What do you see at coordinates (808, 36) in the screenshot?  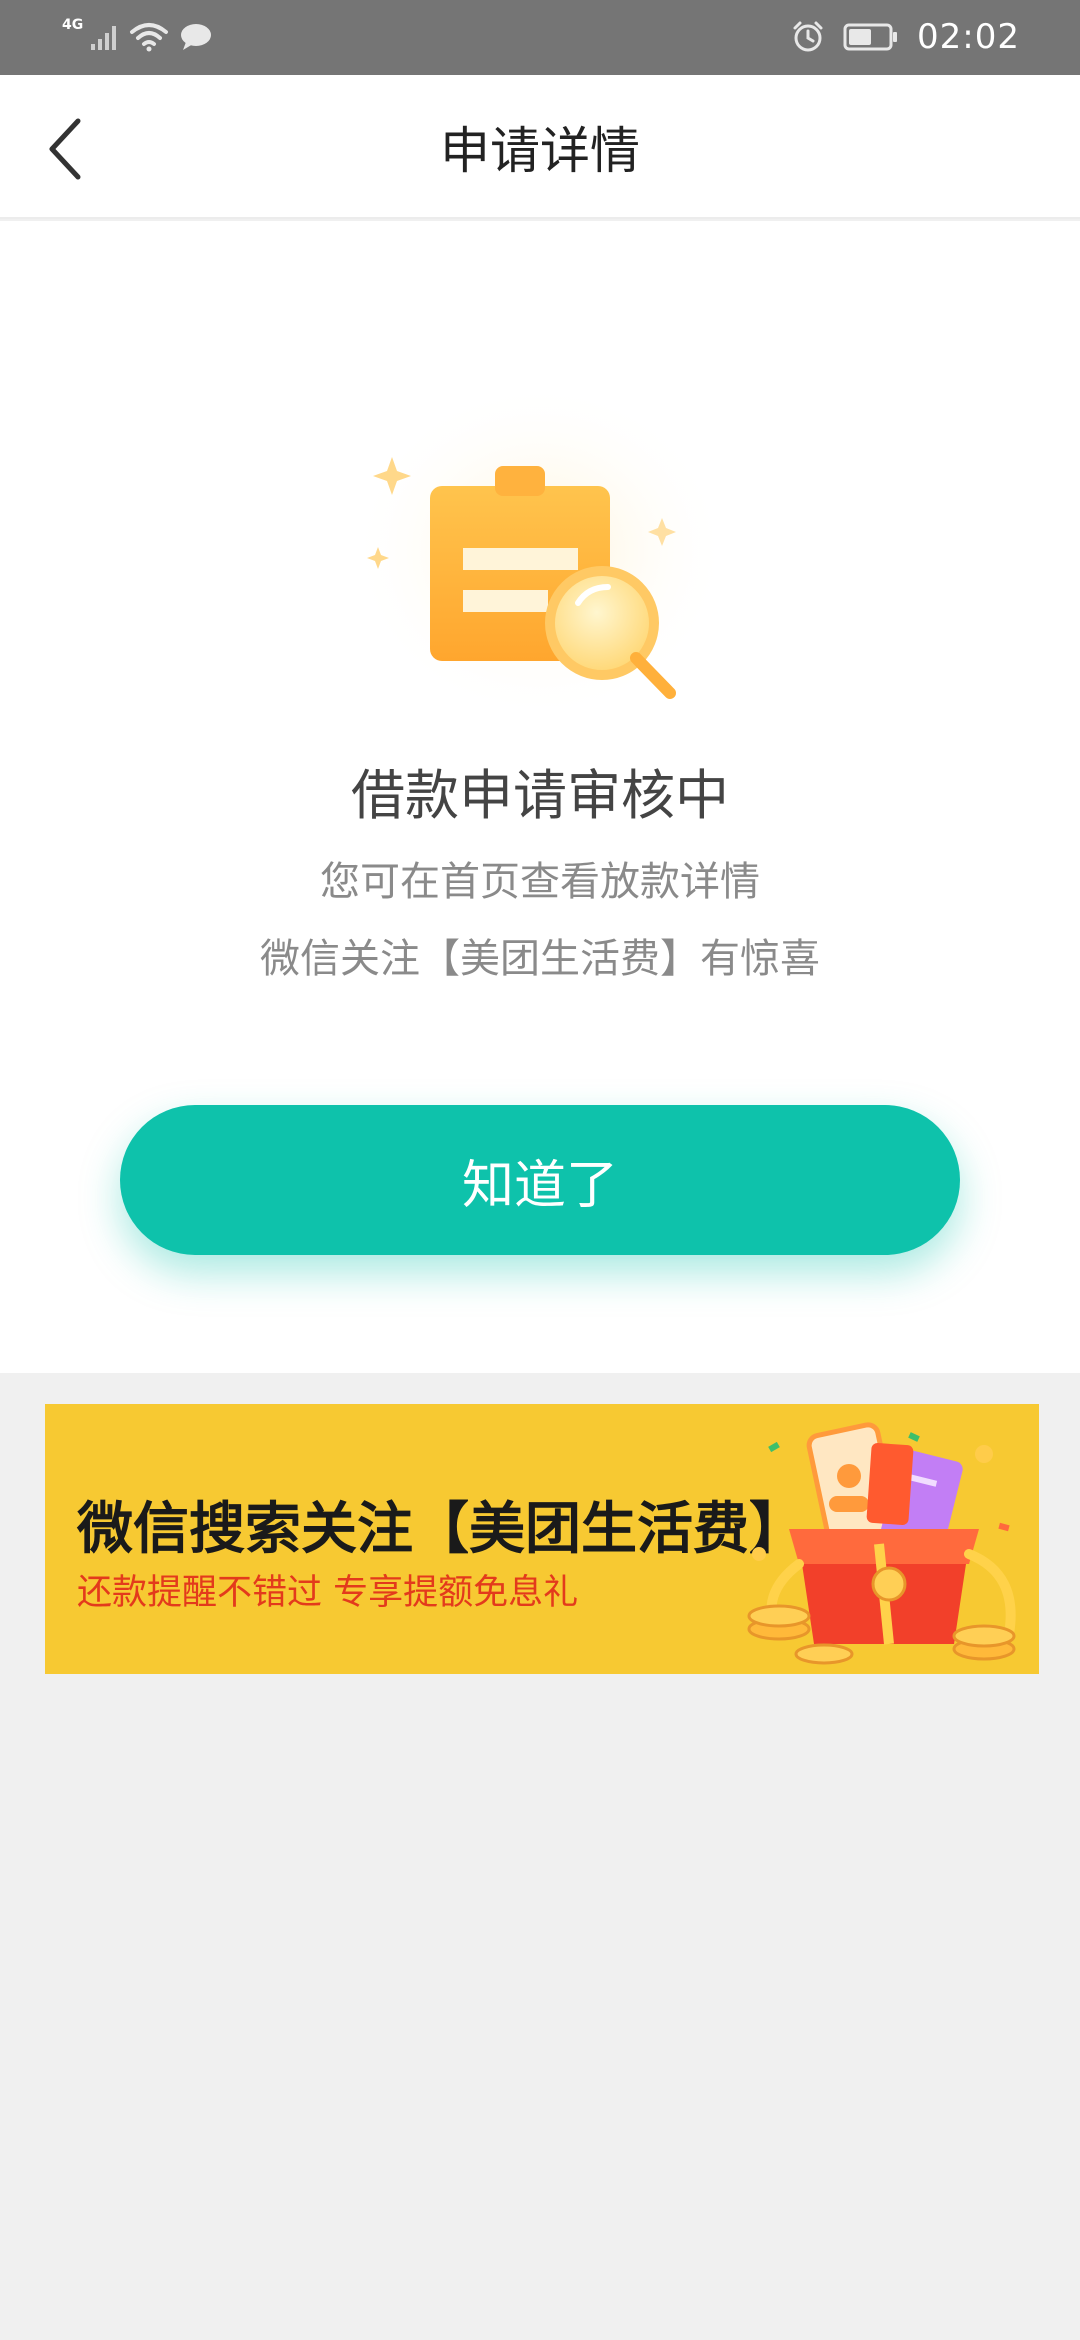 I see `alarm-icon` at bounding box center [808, 36].